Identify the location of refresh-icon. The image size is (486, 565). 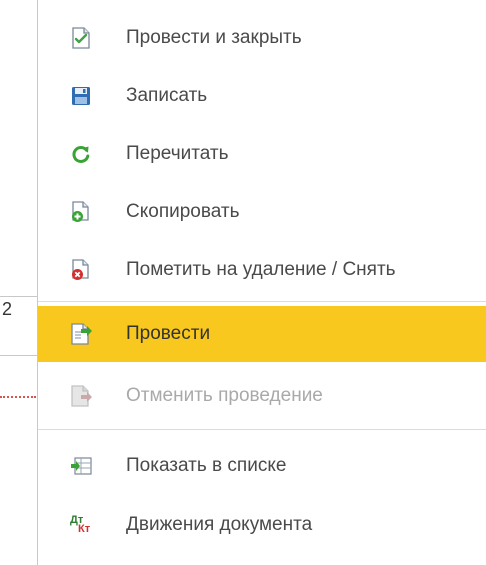
(81, 154).